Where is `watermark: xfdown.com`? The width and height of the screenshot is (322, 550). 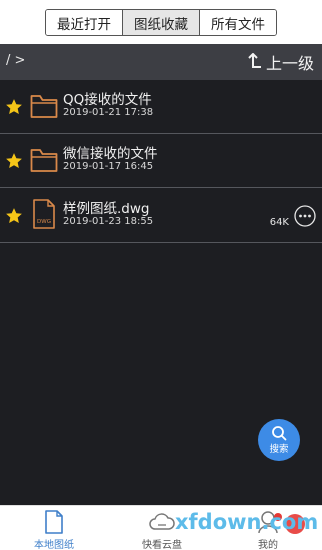 watermark: xfdown.com is located at coordinates (247, 522).